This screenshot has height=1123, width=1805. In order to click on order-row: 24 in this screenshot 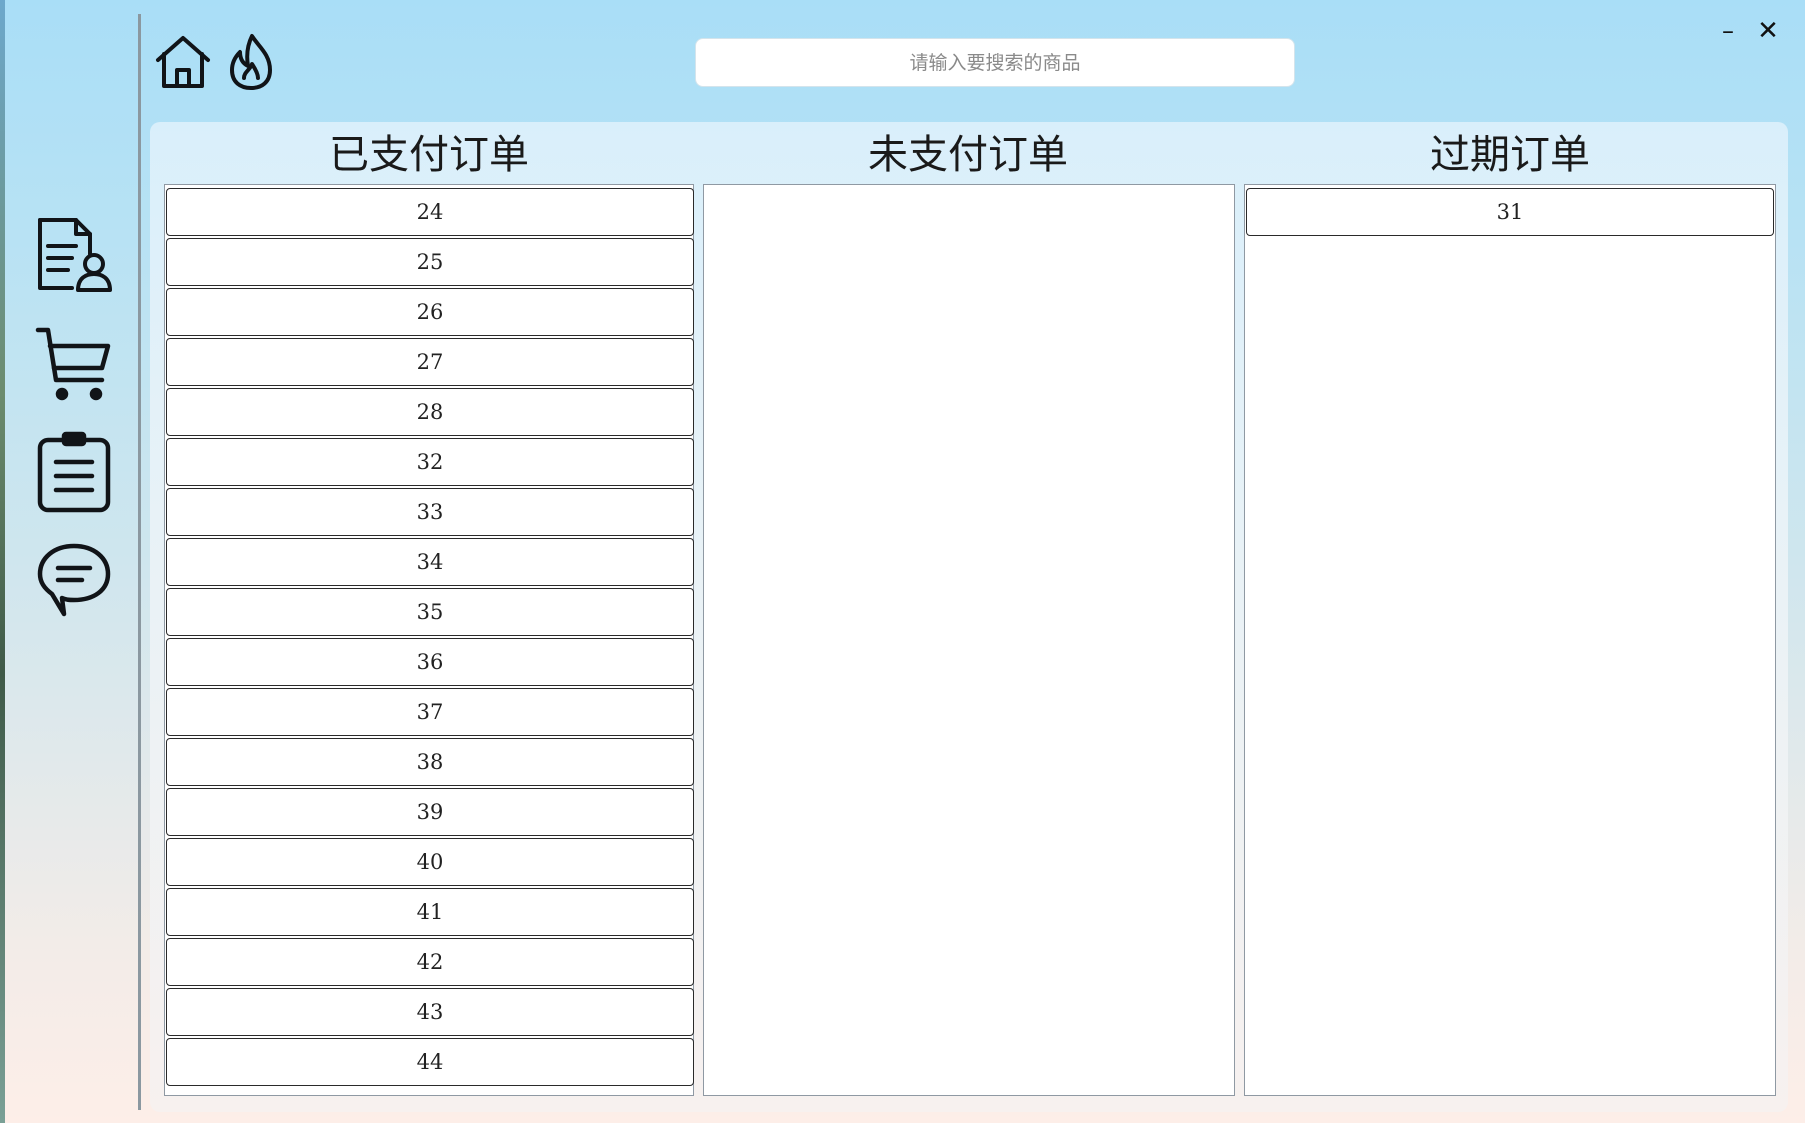, I will do `click(430, 212)`.